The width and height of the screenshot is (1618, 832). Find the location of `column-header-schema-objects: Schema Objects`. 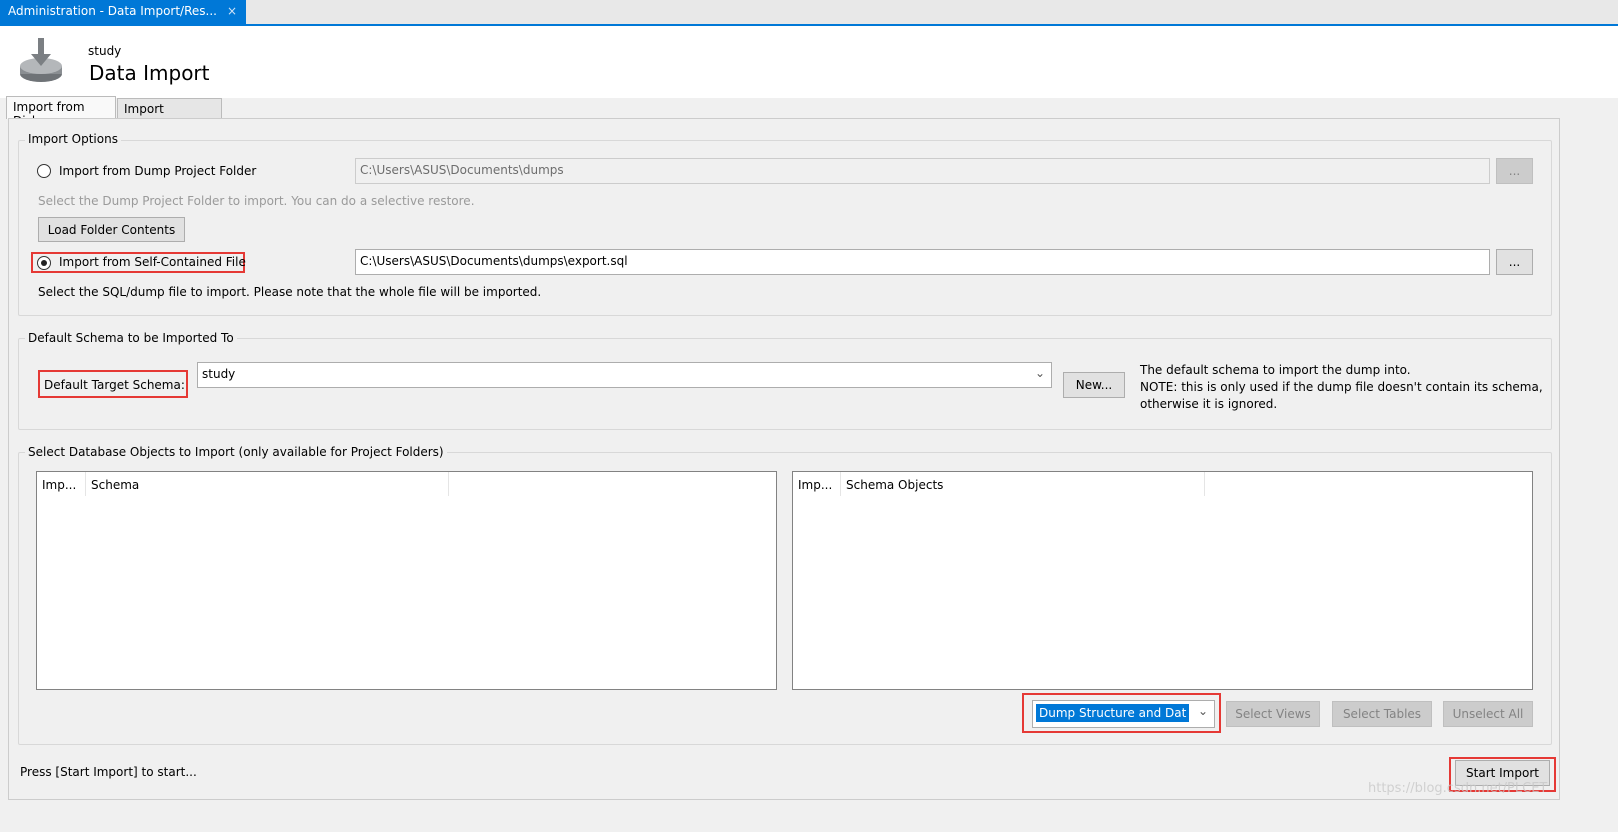

column-header-schema-objects: Schema Objects is located at coordinates (1023, 484).